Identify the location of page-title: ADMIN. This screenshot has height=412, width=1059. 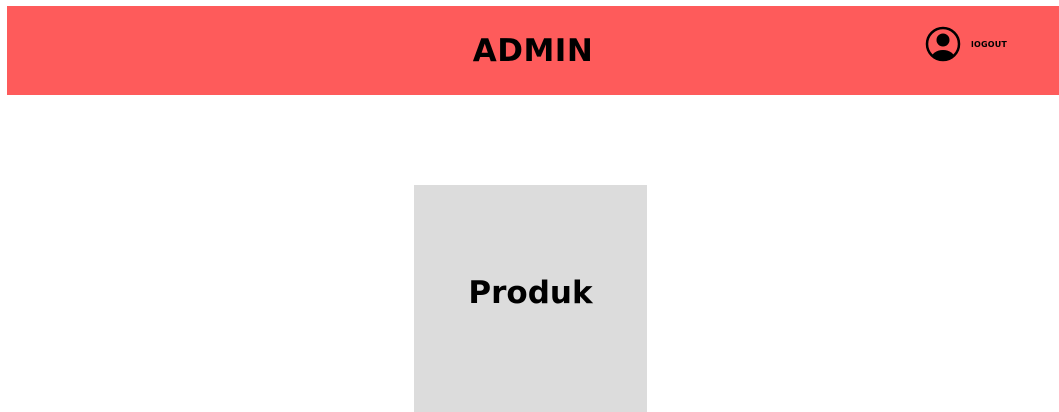
(533, 51).